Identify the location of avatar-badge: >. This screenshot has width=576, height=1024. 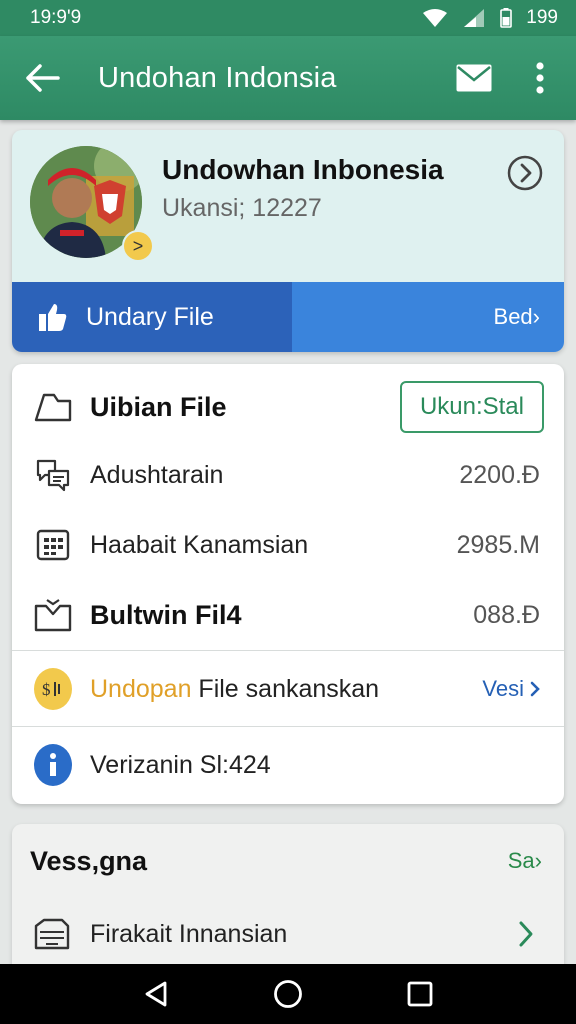
(138, 246).